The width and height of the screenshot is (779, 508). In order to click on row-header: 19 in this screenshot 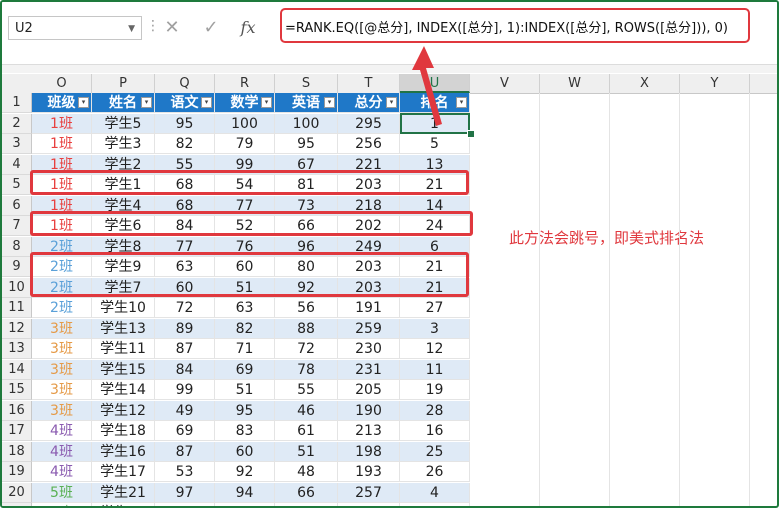, I will do `click(17, 472)`.